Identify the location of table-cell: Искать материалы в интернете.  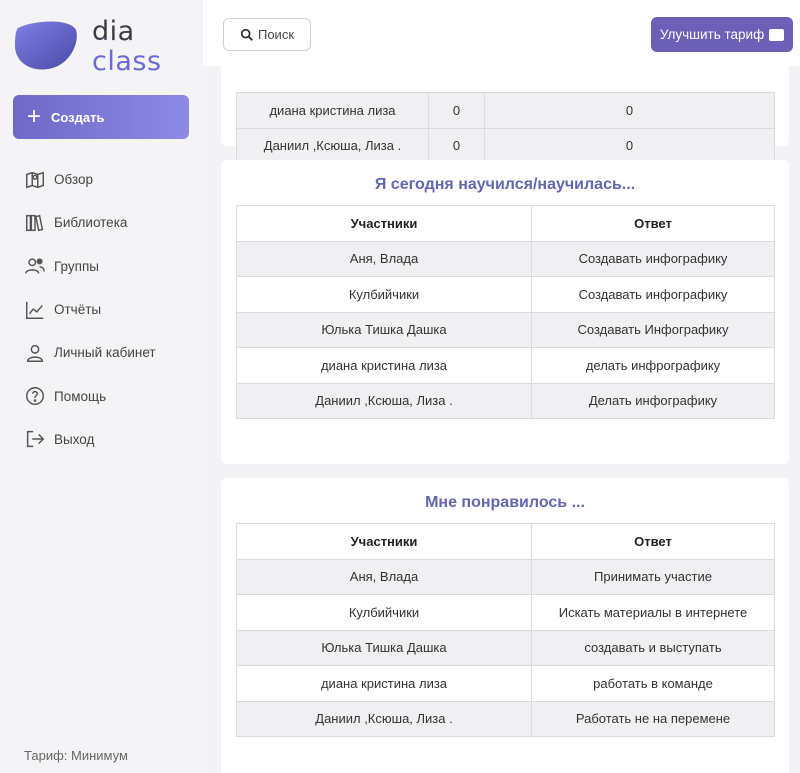
(653, 612).